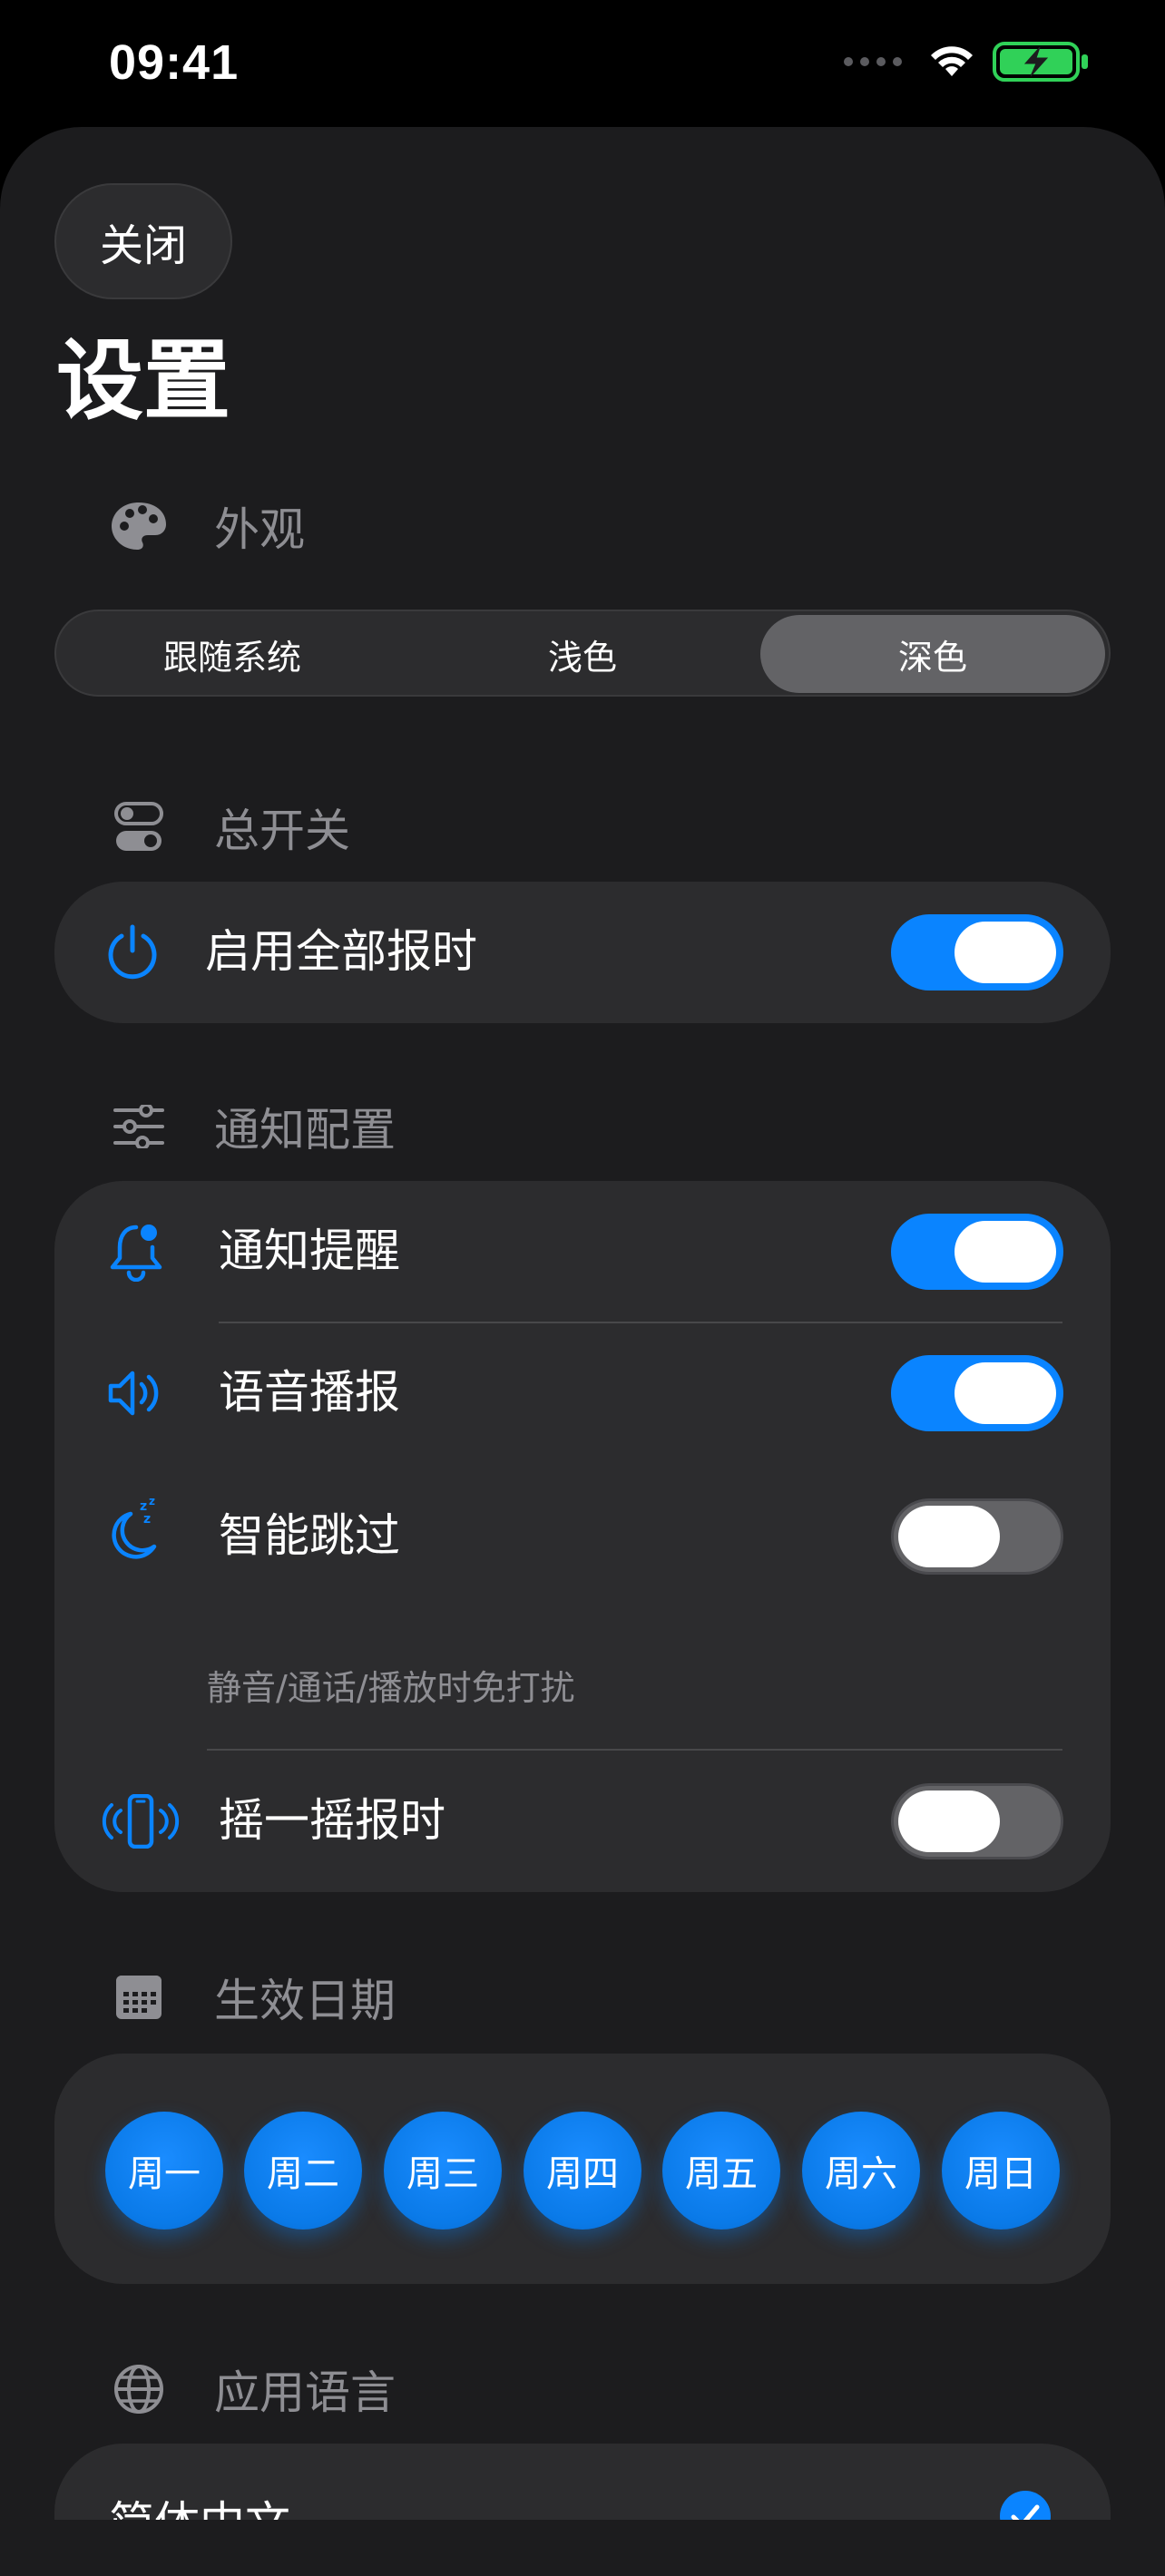  I want to click on row-label: 摇一摇报时, so click(332, 1820).